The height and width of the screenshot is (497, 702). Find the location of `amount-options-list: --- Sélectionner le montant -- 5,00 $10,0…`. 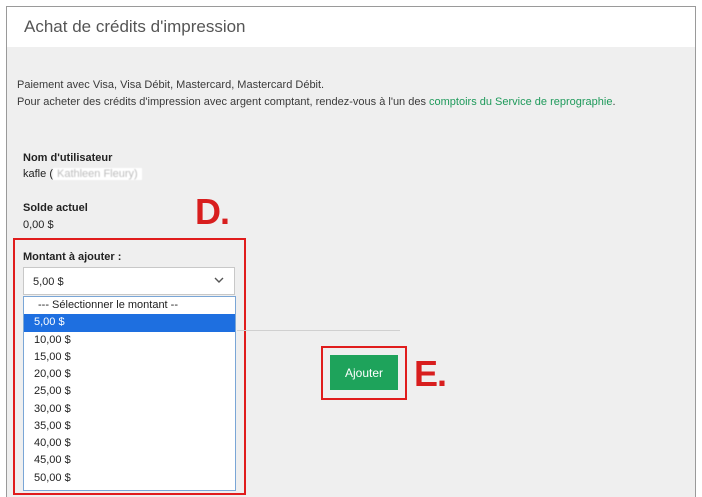

amount-options-list: --- Sélectionner le montant -- 5,00 $10,0… is located at coordinates (129, 393).